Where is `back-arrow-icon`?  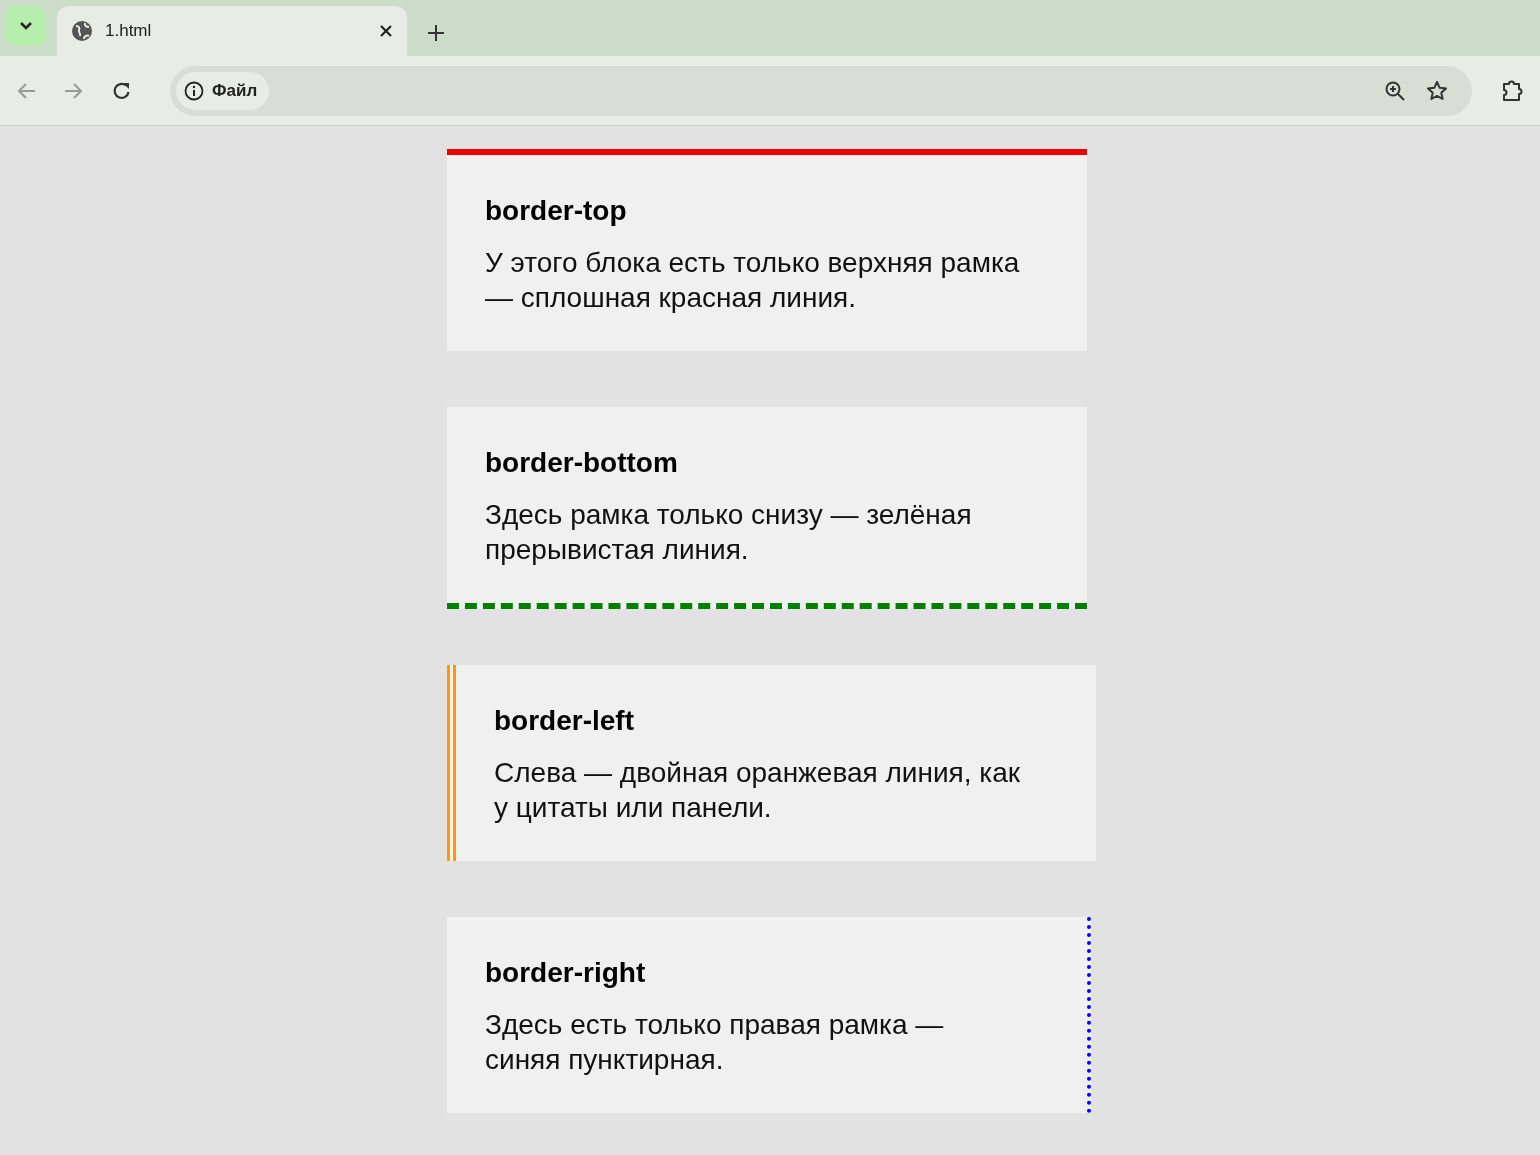 back-arrow-icon is located at coordinates (26, 90).